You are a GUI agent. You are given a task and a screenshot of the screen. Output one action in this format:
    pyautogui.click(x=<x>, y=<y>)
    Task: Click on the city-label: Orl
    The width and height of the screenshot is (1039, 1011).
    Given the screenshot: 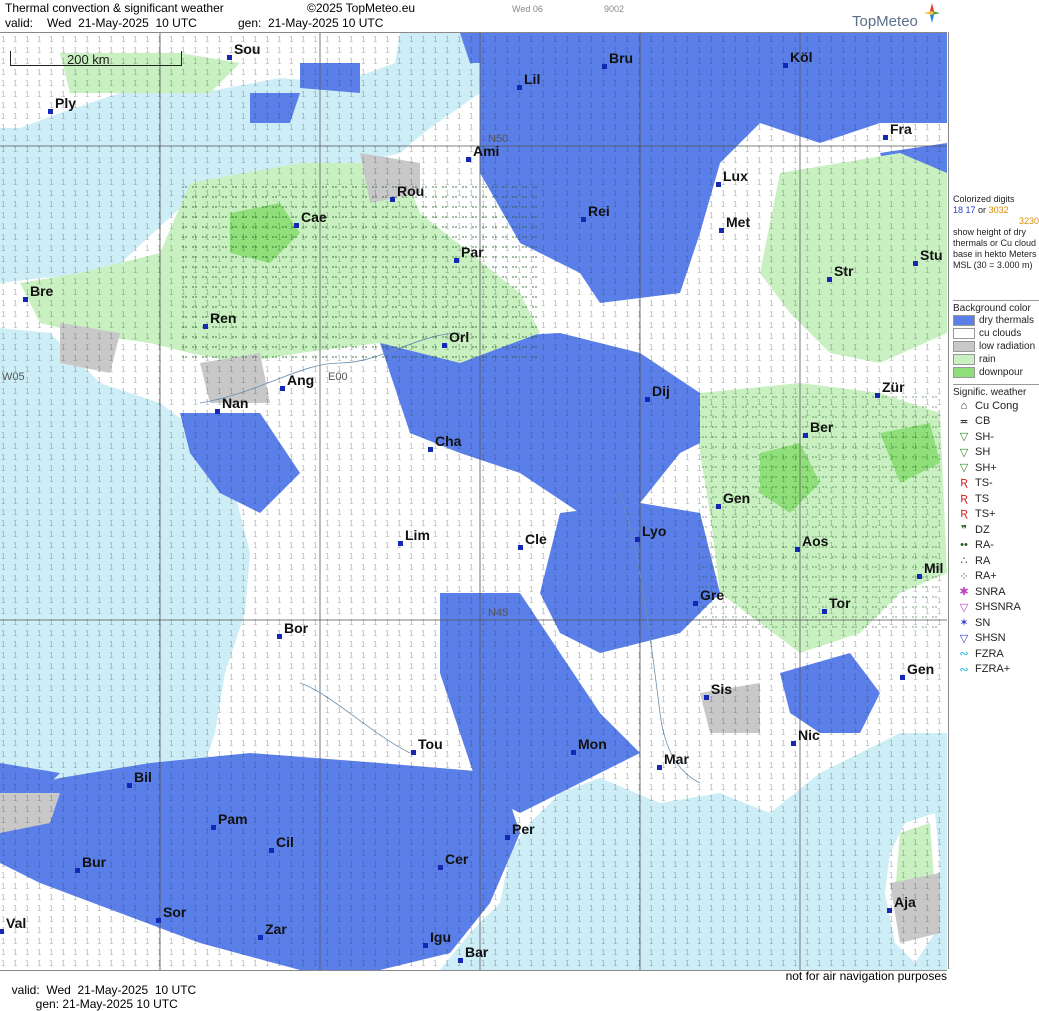 What is the action you would take?
    pyautogui.click(x=459, y=337)
    